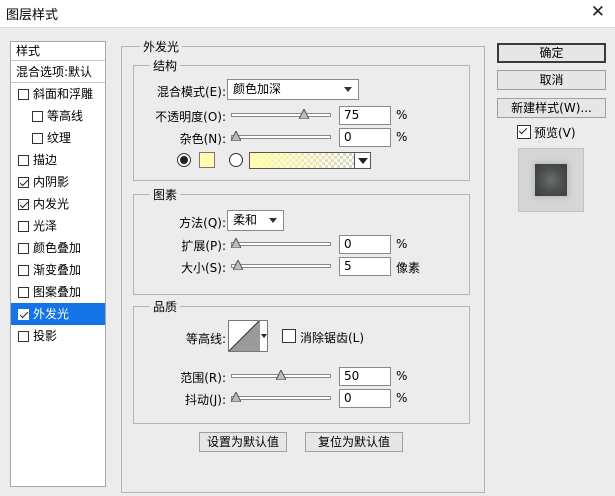 Image resolution: width=615 pixels, height=496 pixels. I want to click on quality-group: 品质 等高线: 消除锯齿(L) 范围(R): 50 % 抖动(J): 0 %, so click(301, 361).